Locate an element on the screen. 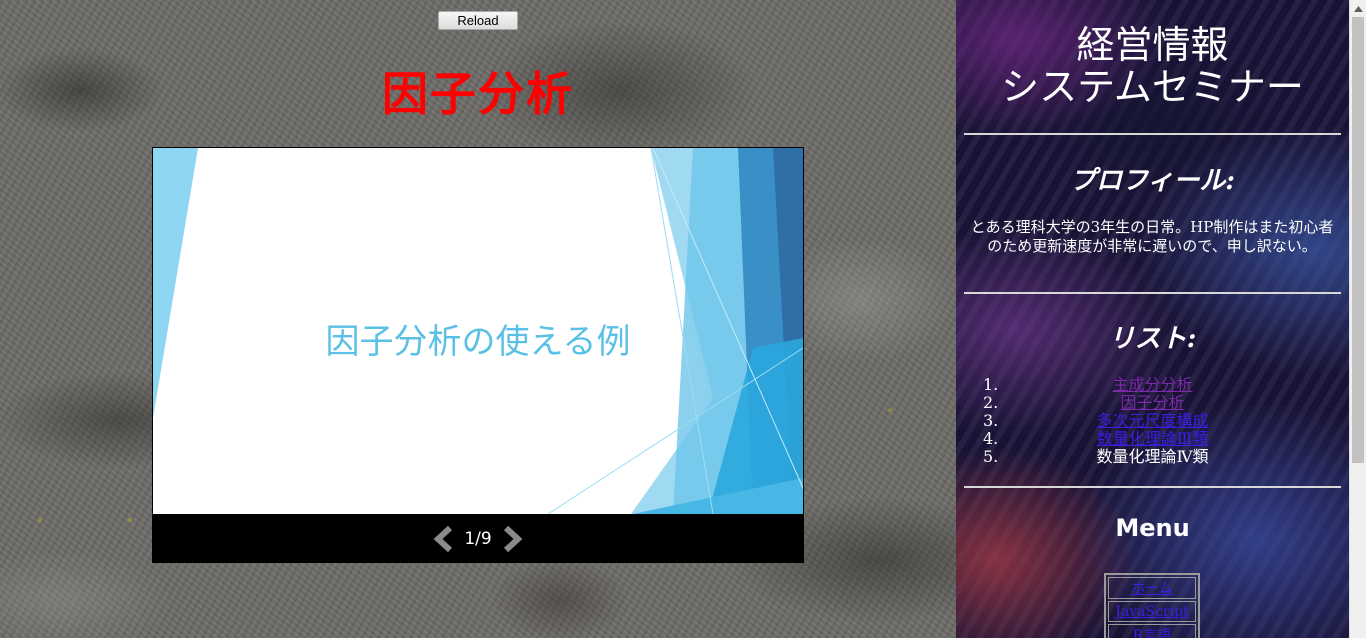 This screenshot has width=1366, height=638. slide-text: 因子分析の使える例 is located at coordinates (478, 342).